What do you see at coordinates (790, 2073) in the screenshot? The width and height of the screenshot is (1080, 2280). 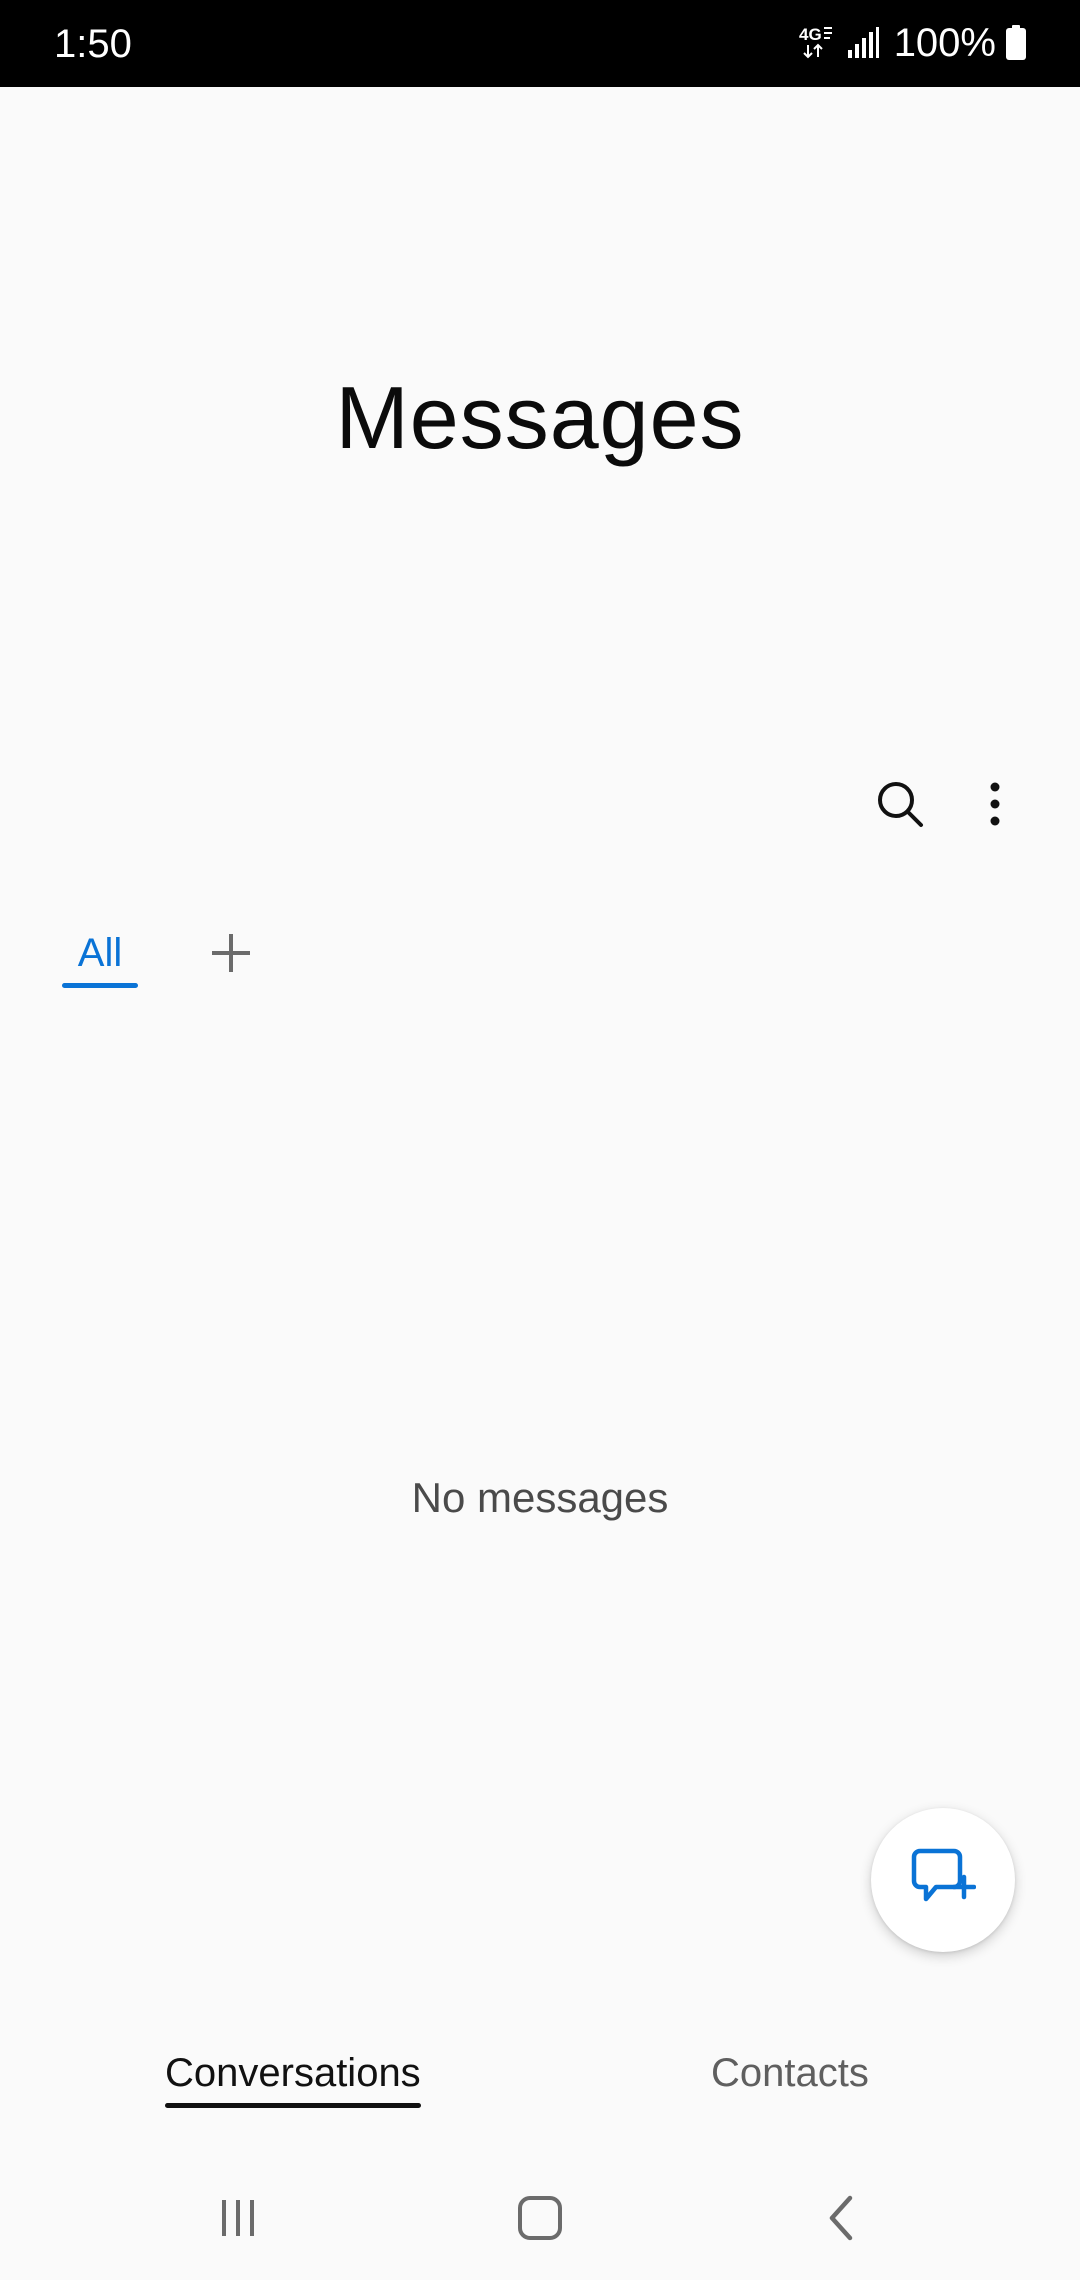 I see `tab-contacts-label: Contacts` at bounding box center [790, 2073].